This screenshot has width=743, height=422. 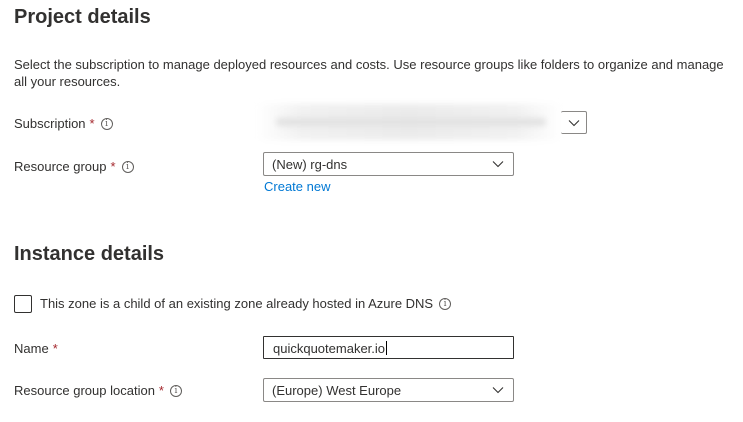 I want to click on subscription-label-row: Subscription * i, so click(x=63, y=123).